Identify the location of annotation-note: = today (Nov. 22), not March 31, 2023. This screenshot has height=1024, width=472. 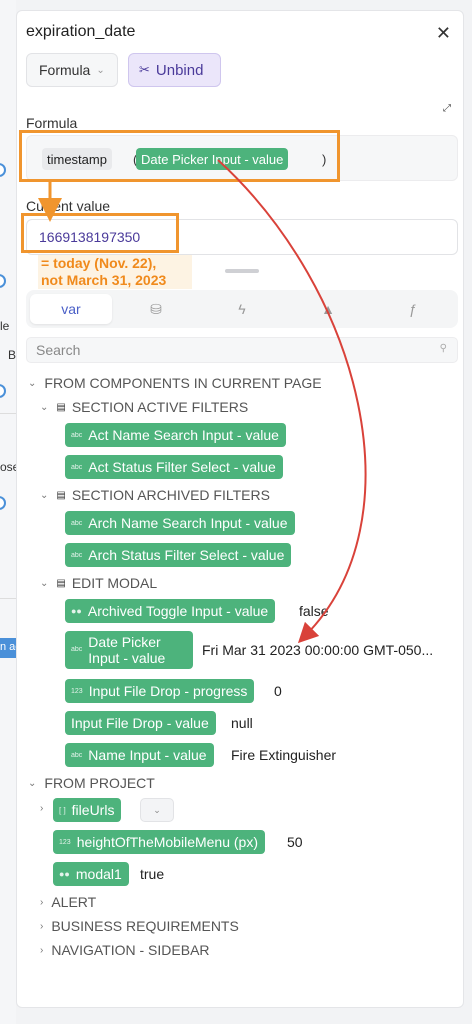
(115, 272).